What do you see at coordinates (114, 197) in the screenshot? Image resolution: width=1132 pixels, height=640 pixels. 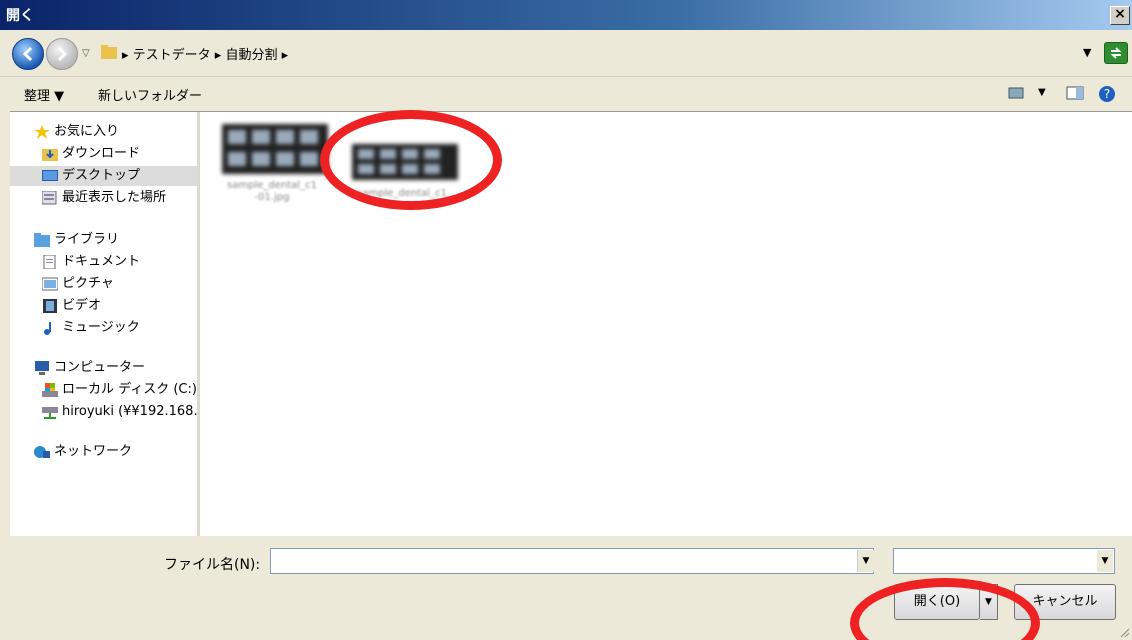 I see `nav-recent-label: 最近表示した場所` at bounding box center [114, 197].